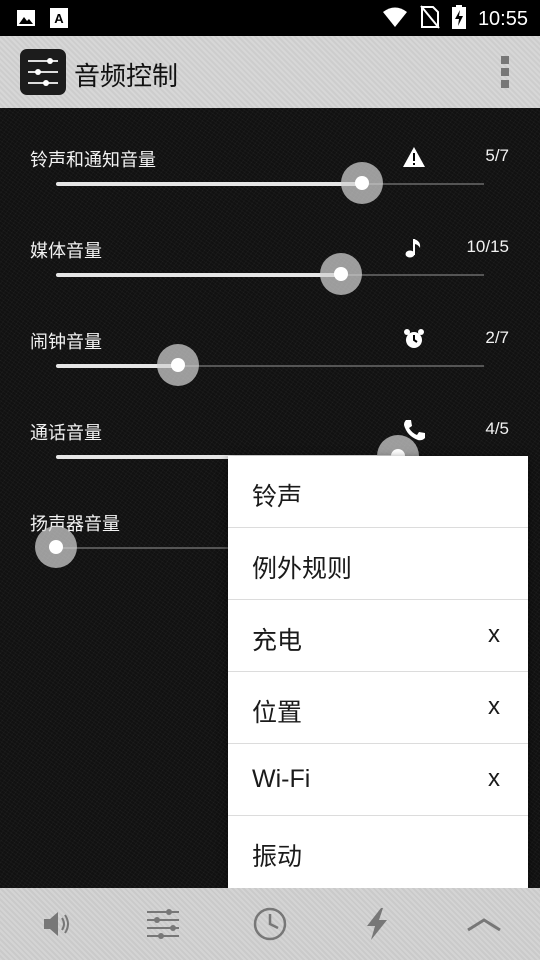  I want to click on volume-row-ringer: 铃声和通知音量 5/7, so click(270, 191).